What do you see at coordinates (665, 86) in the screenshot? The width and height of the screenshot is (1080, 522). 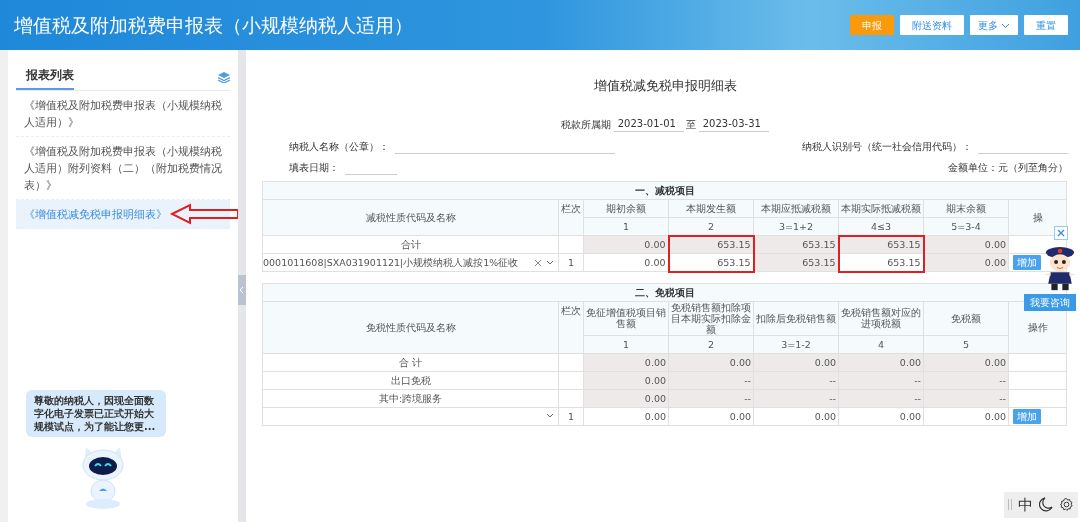 I see `form-title: 增值税减免税申报明细表` at bounding box center [665, 86].